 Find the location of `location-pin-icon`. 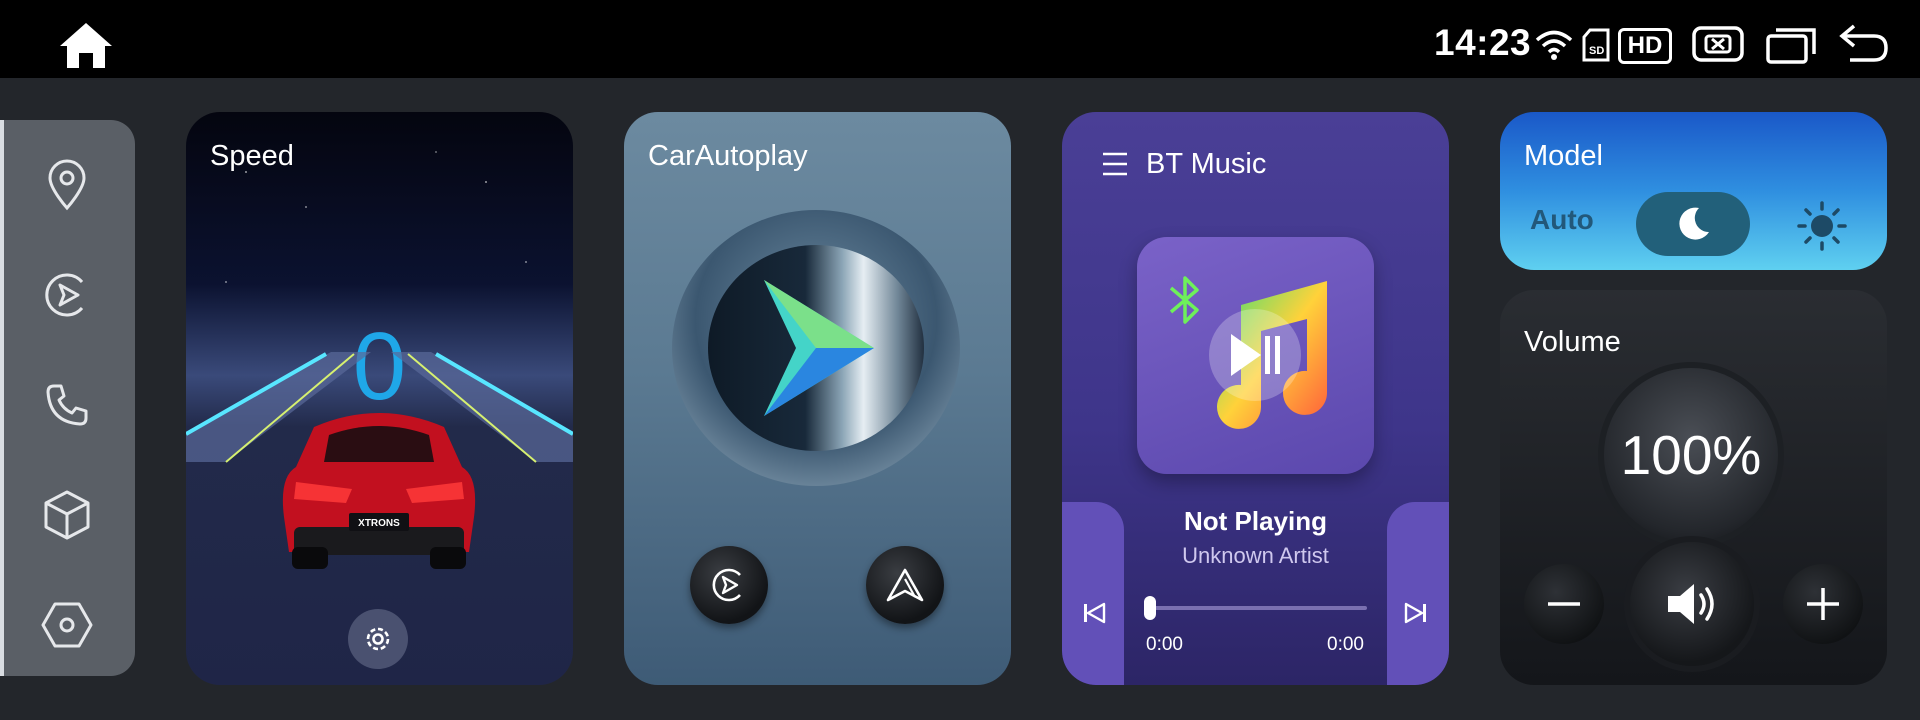

location-pin-icon is located at coordinates (67, 185).